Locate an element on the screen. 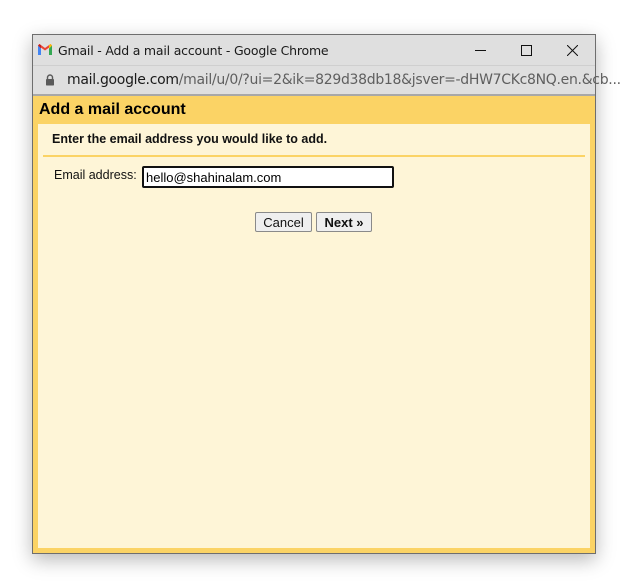 This screenshot has height=582, width=631. dialog-title: Add a mail account is located at coordinates (112, 109).